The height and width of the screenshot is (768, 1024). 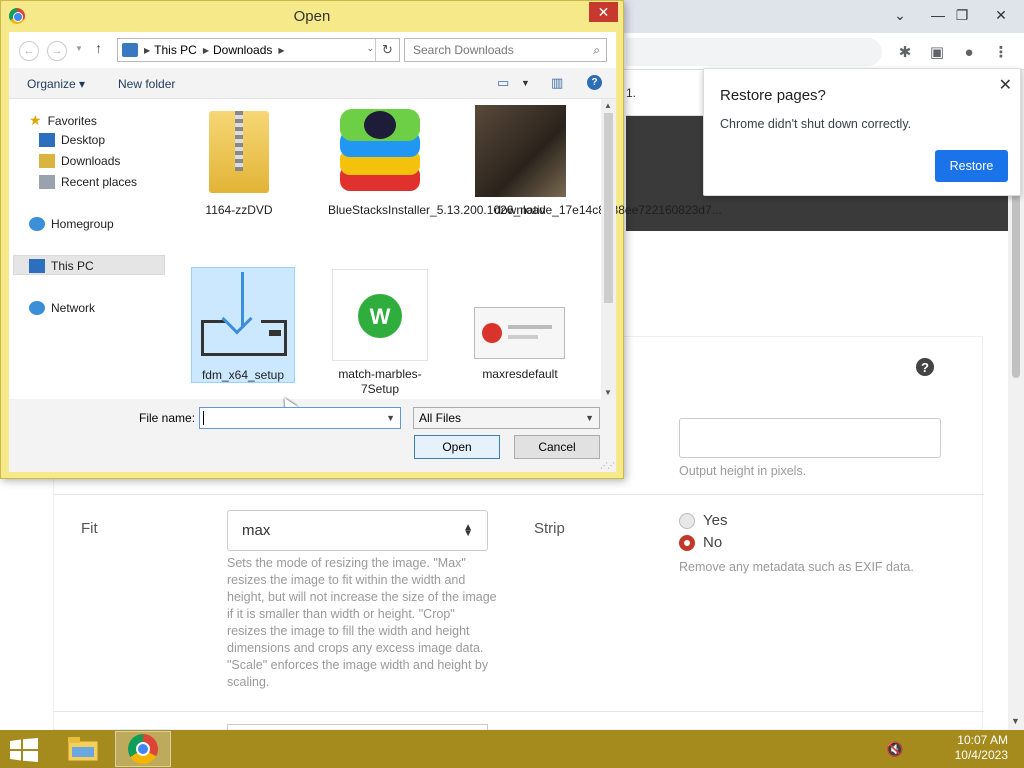 I want to click on zip-folder-icon, so click(x=239, y=151).